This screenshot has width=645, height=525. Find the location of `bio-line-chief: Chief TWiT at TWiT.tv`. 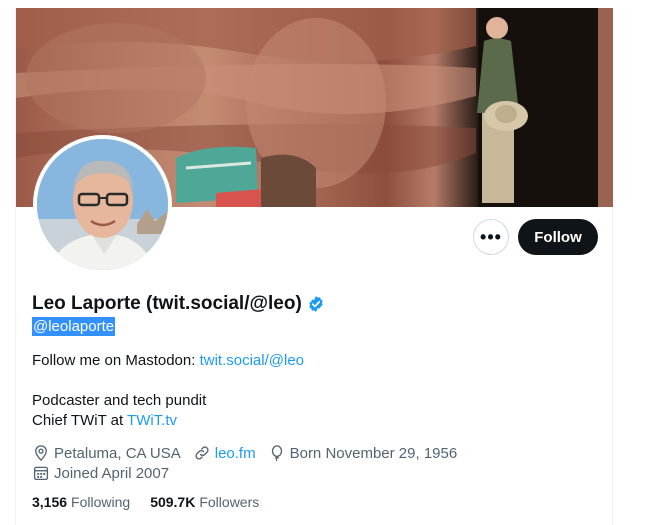

bio-line-chief: Chief TWiT at TWiT.tv is located at coordinates (104, 421).